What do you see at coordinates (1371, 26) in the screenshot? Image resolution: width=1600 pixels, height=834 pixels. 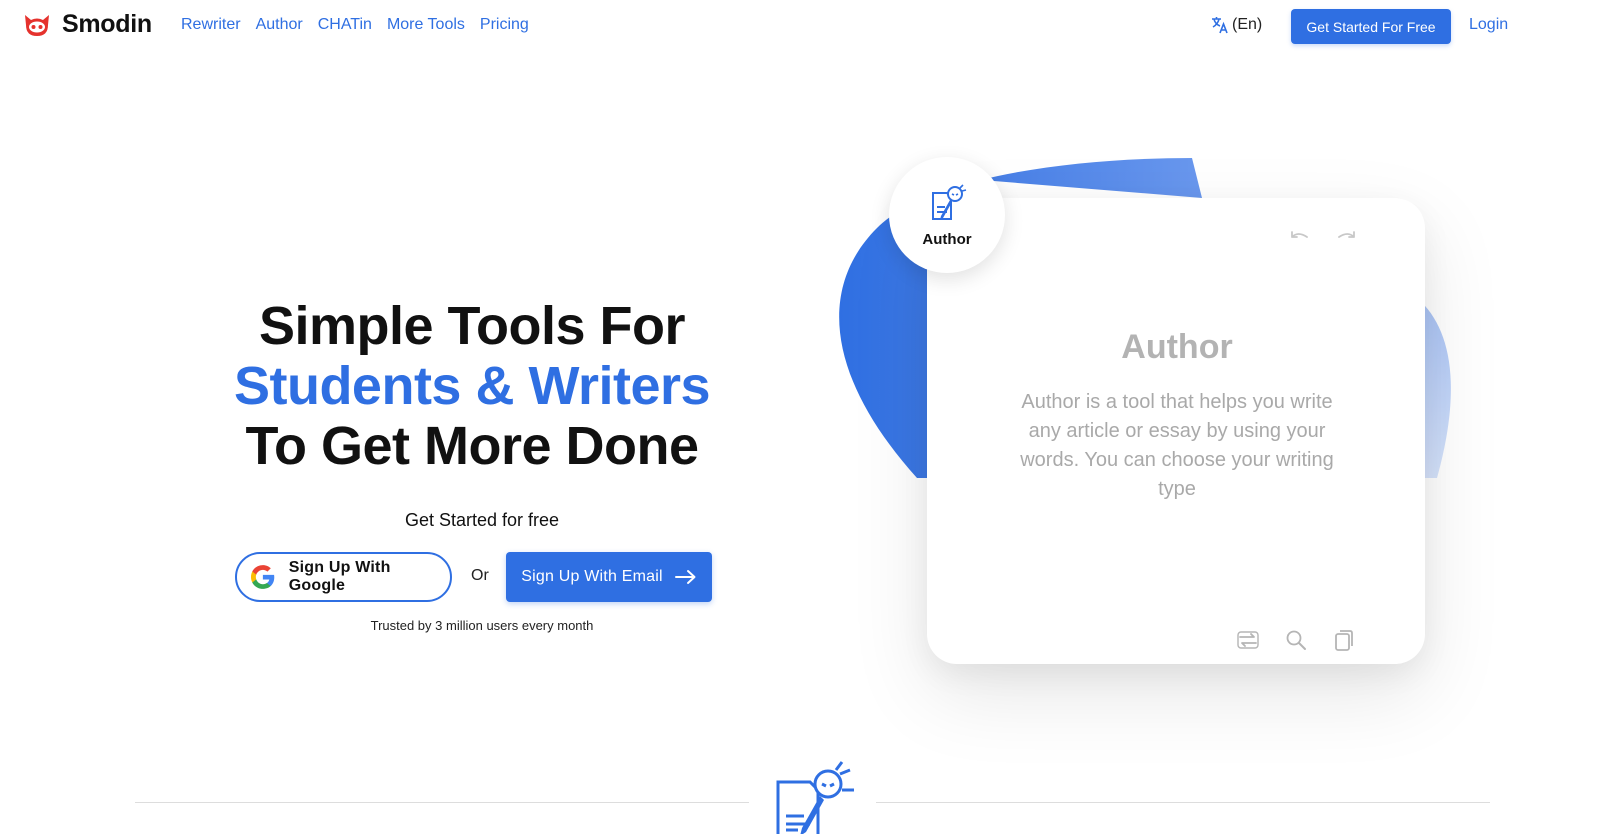 I see `get-started-button: Get Started For Free` at bounding box center [1371, 26].